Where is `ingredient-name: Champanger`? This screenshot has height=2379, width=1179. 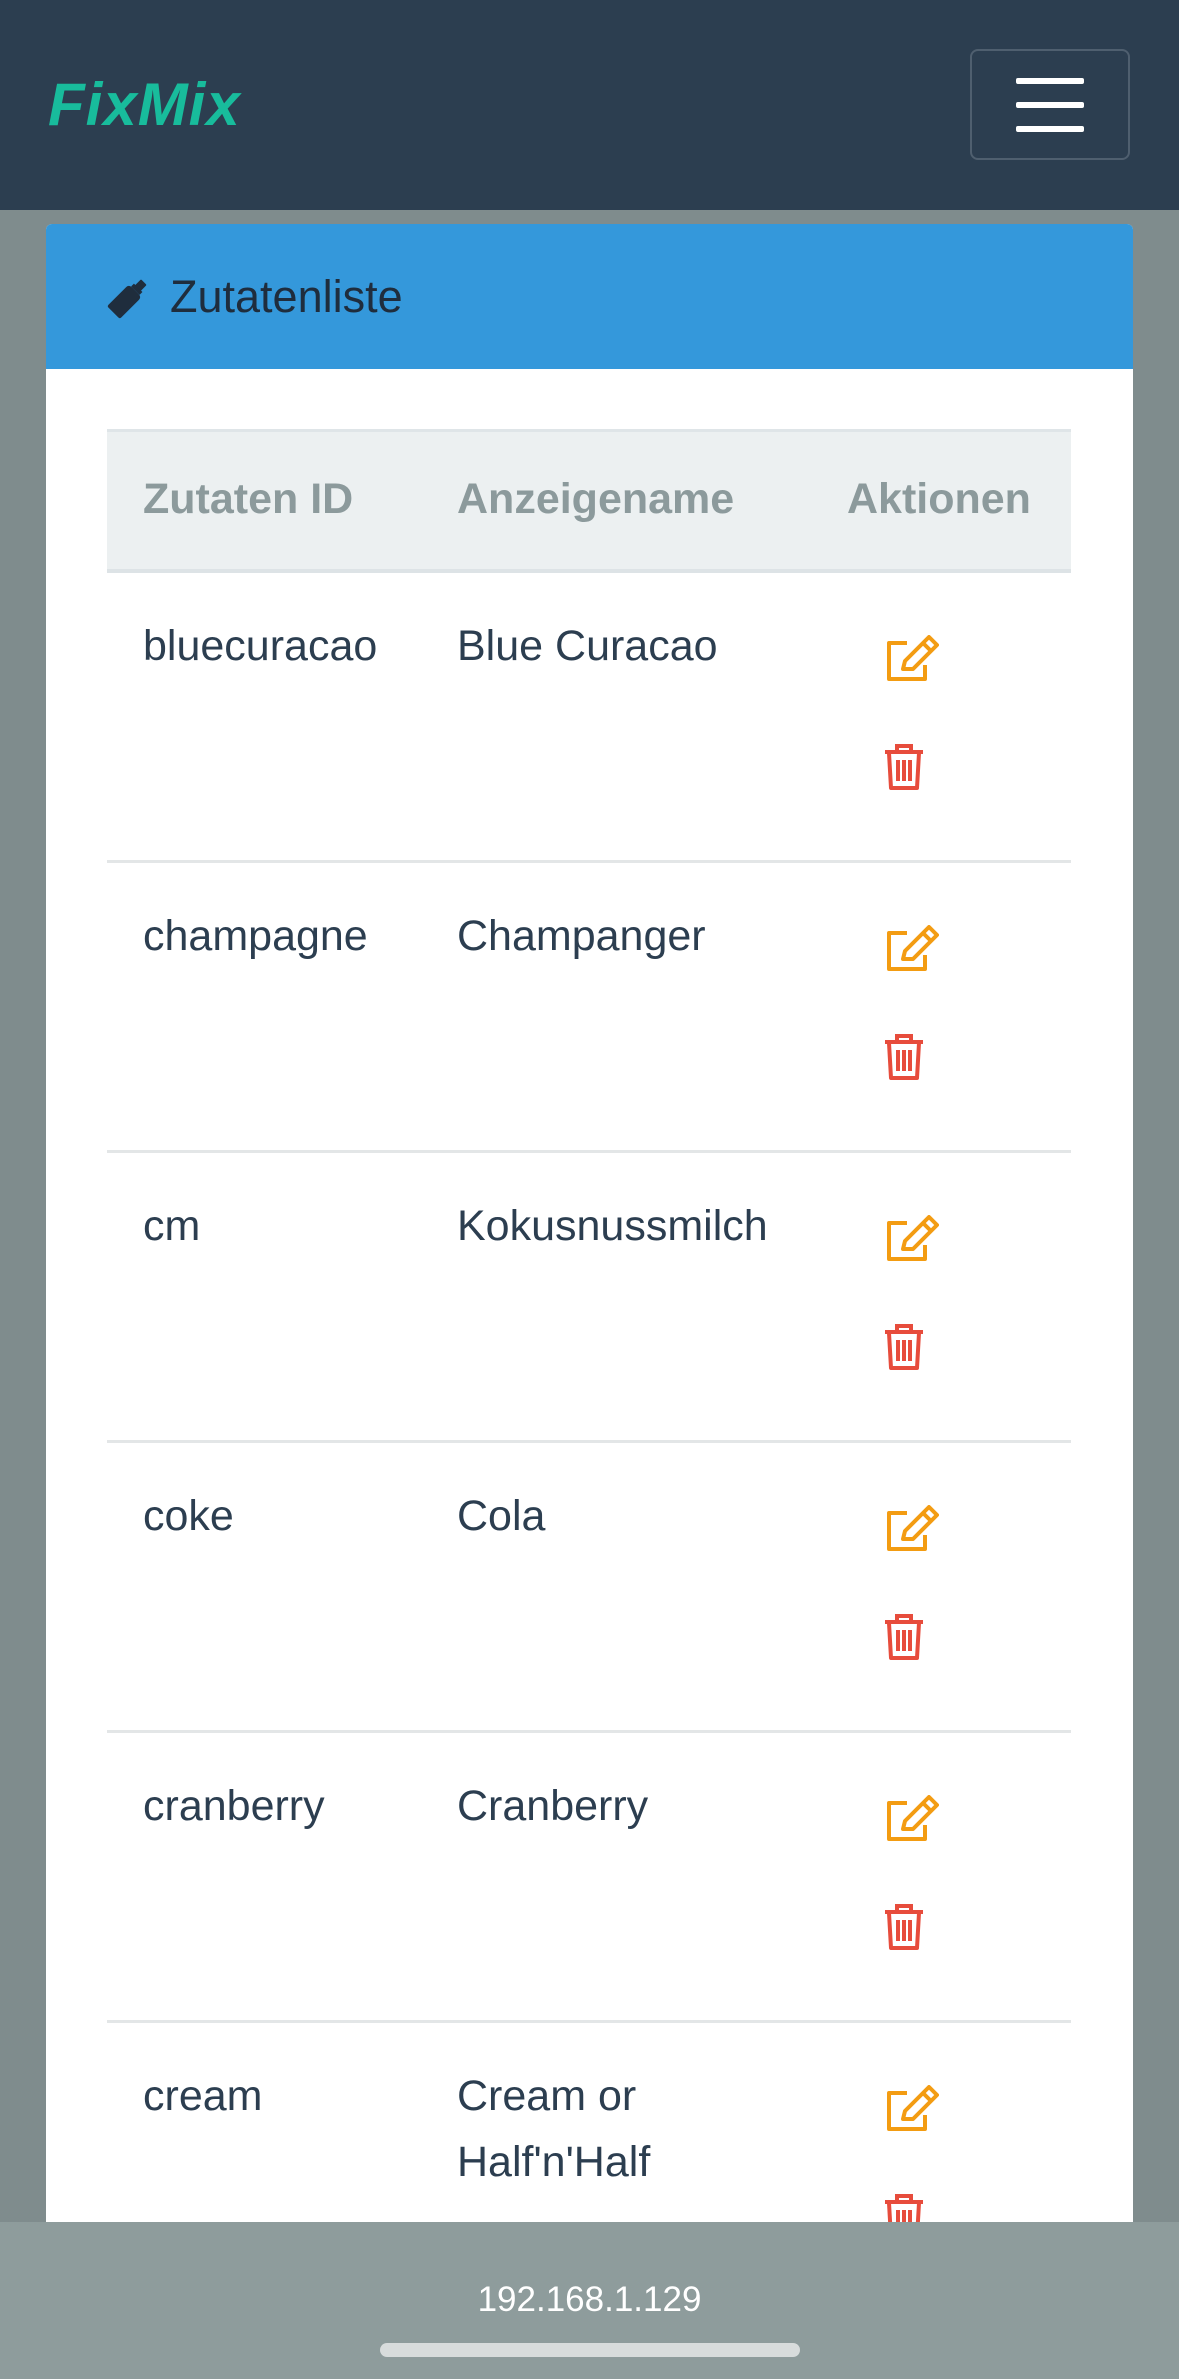 ingredient-name: Champanger is located at coordinates (581, 936).